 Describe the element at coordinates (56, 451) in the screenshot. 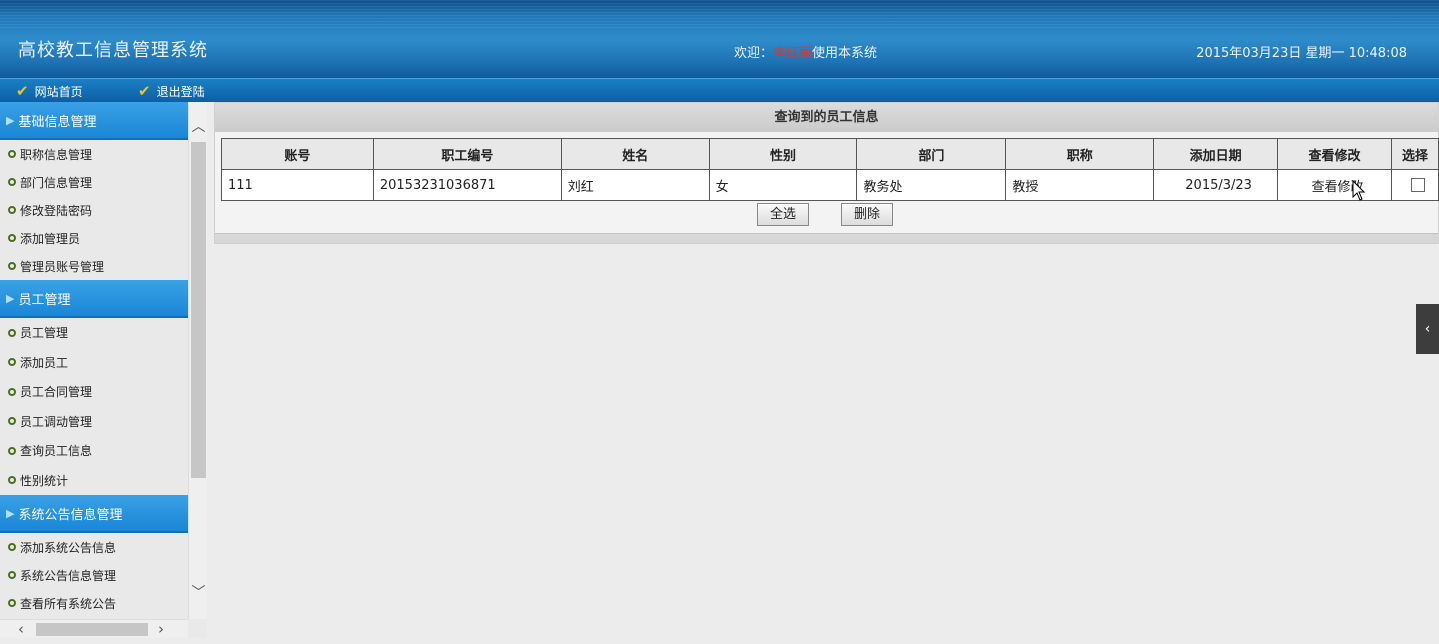

I see `sidebar-item-label: 查询员工信息` at that location.